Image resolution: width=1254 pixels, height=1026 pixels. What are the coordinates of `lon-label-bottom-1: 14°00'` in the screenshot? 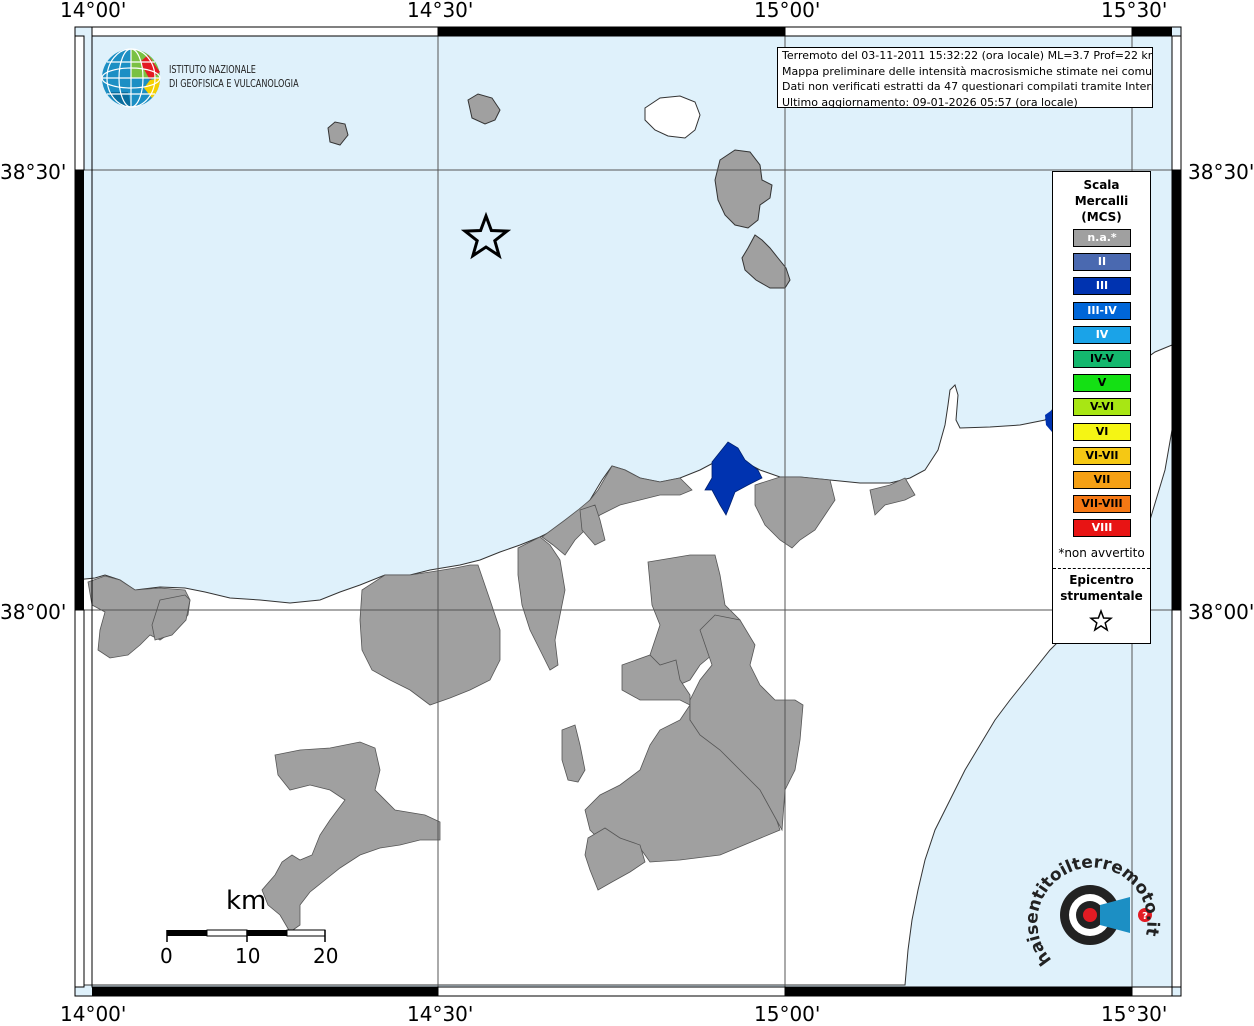 It's located at (93, 1014).